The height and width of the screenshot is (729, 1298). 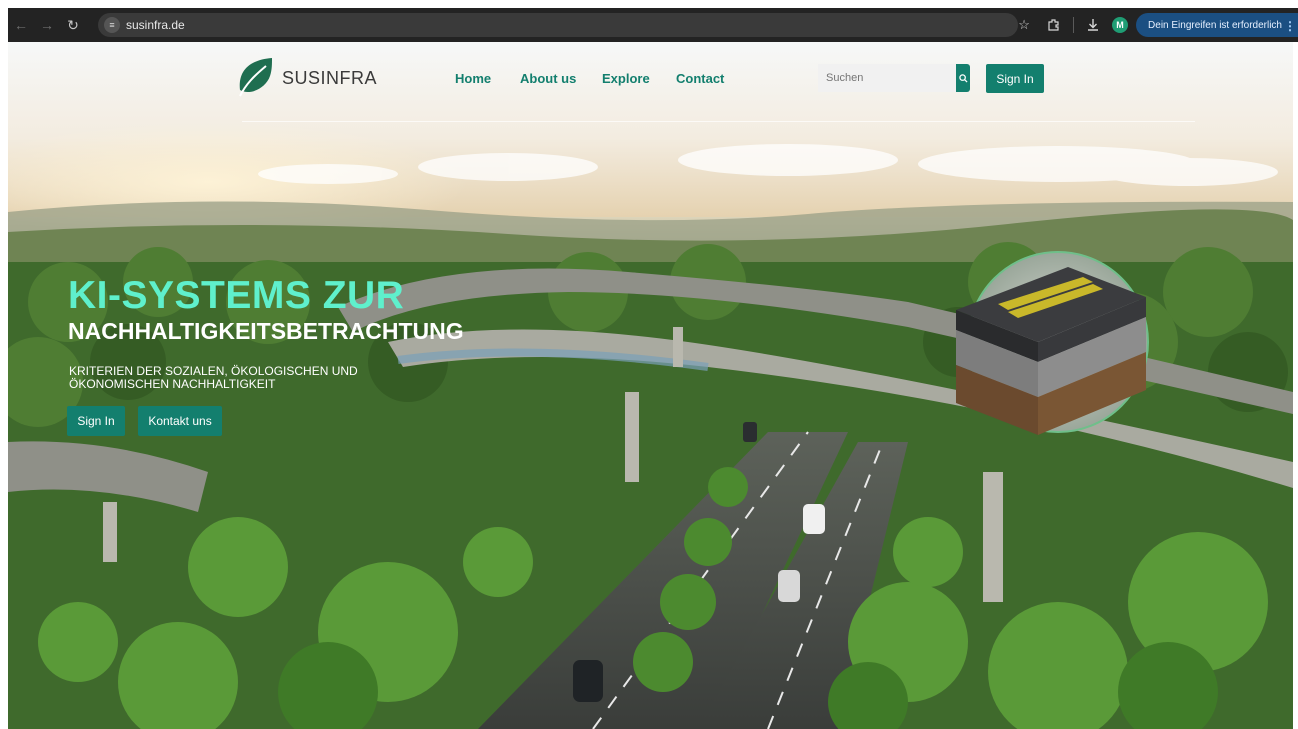 What do you see at coordinates (21, 25) in the screenshot?
I see `back-icon: ←` at bounding box center [21, 25].